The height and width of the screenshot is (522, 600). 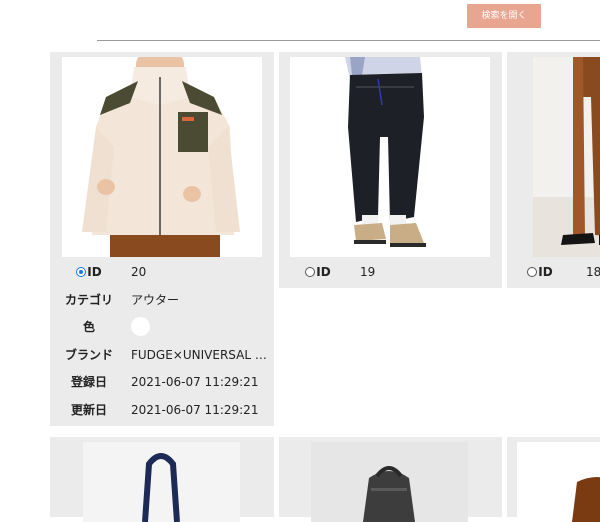 I want to click on id-value: 18, so click(x=593, y=272).